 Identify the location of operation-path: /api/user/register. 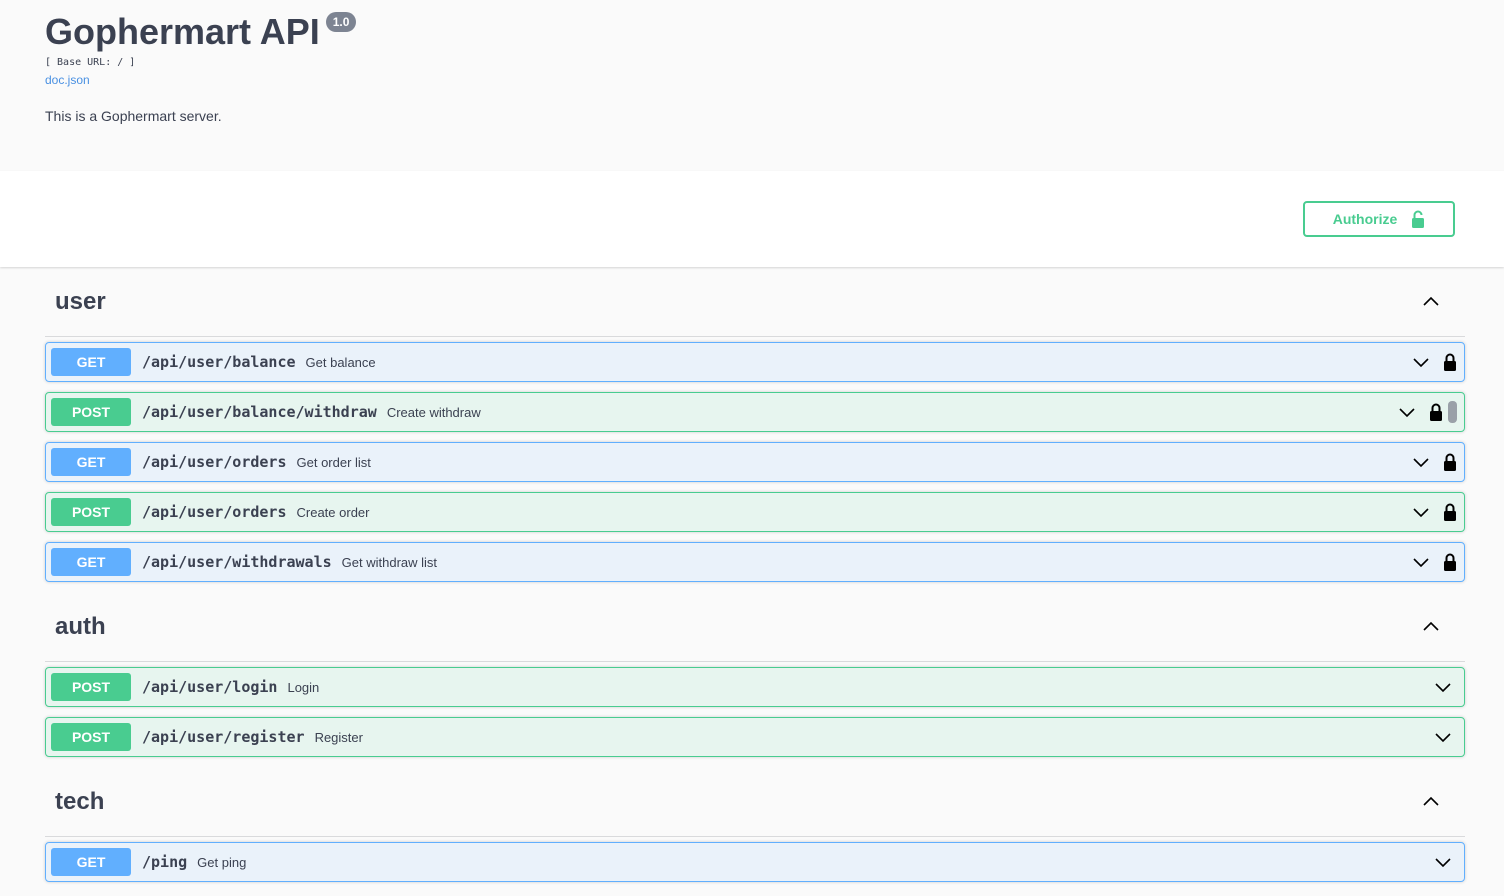
(223, 737).